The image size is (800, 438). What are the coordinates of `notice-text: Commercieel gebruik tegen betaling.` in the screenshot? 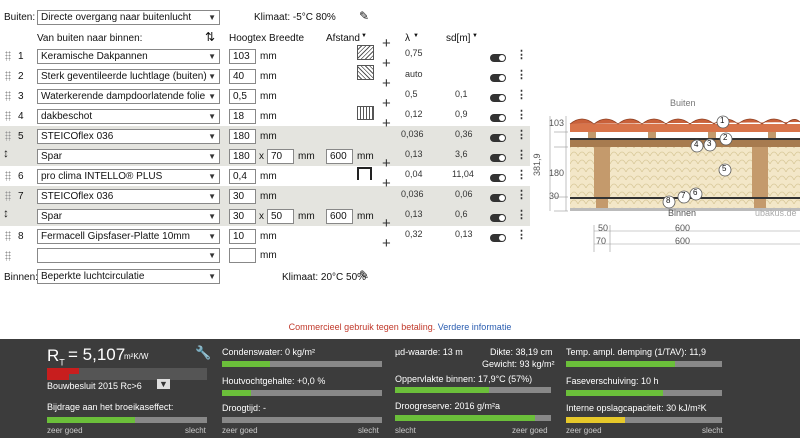 It's located at (362, 327).